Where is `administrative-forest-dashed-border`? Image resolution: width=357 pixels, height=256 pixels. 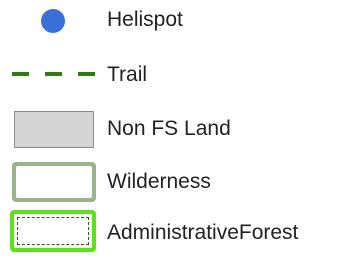
administrative-forest-dashed-border is located at coordinates (53, 231).